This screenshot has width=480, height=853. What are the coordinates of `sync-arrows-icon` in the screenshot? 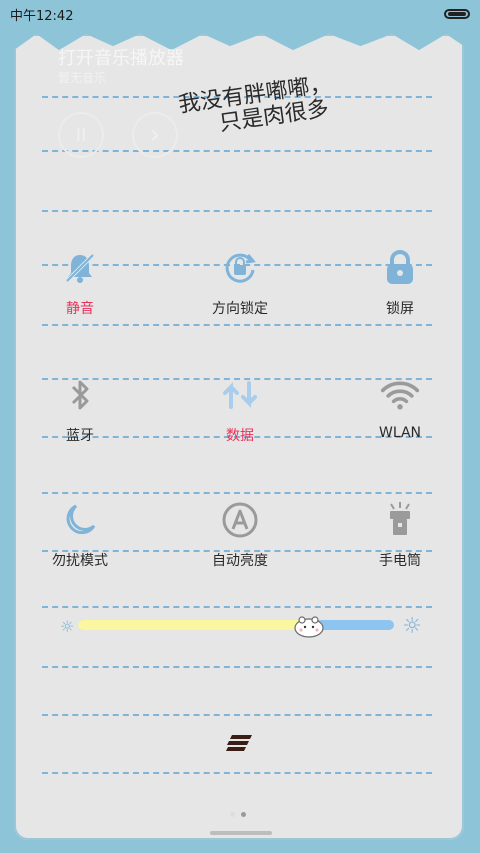 It's located at (240, 395).